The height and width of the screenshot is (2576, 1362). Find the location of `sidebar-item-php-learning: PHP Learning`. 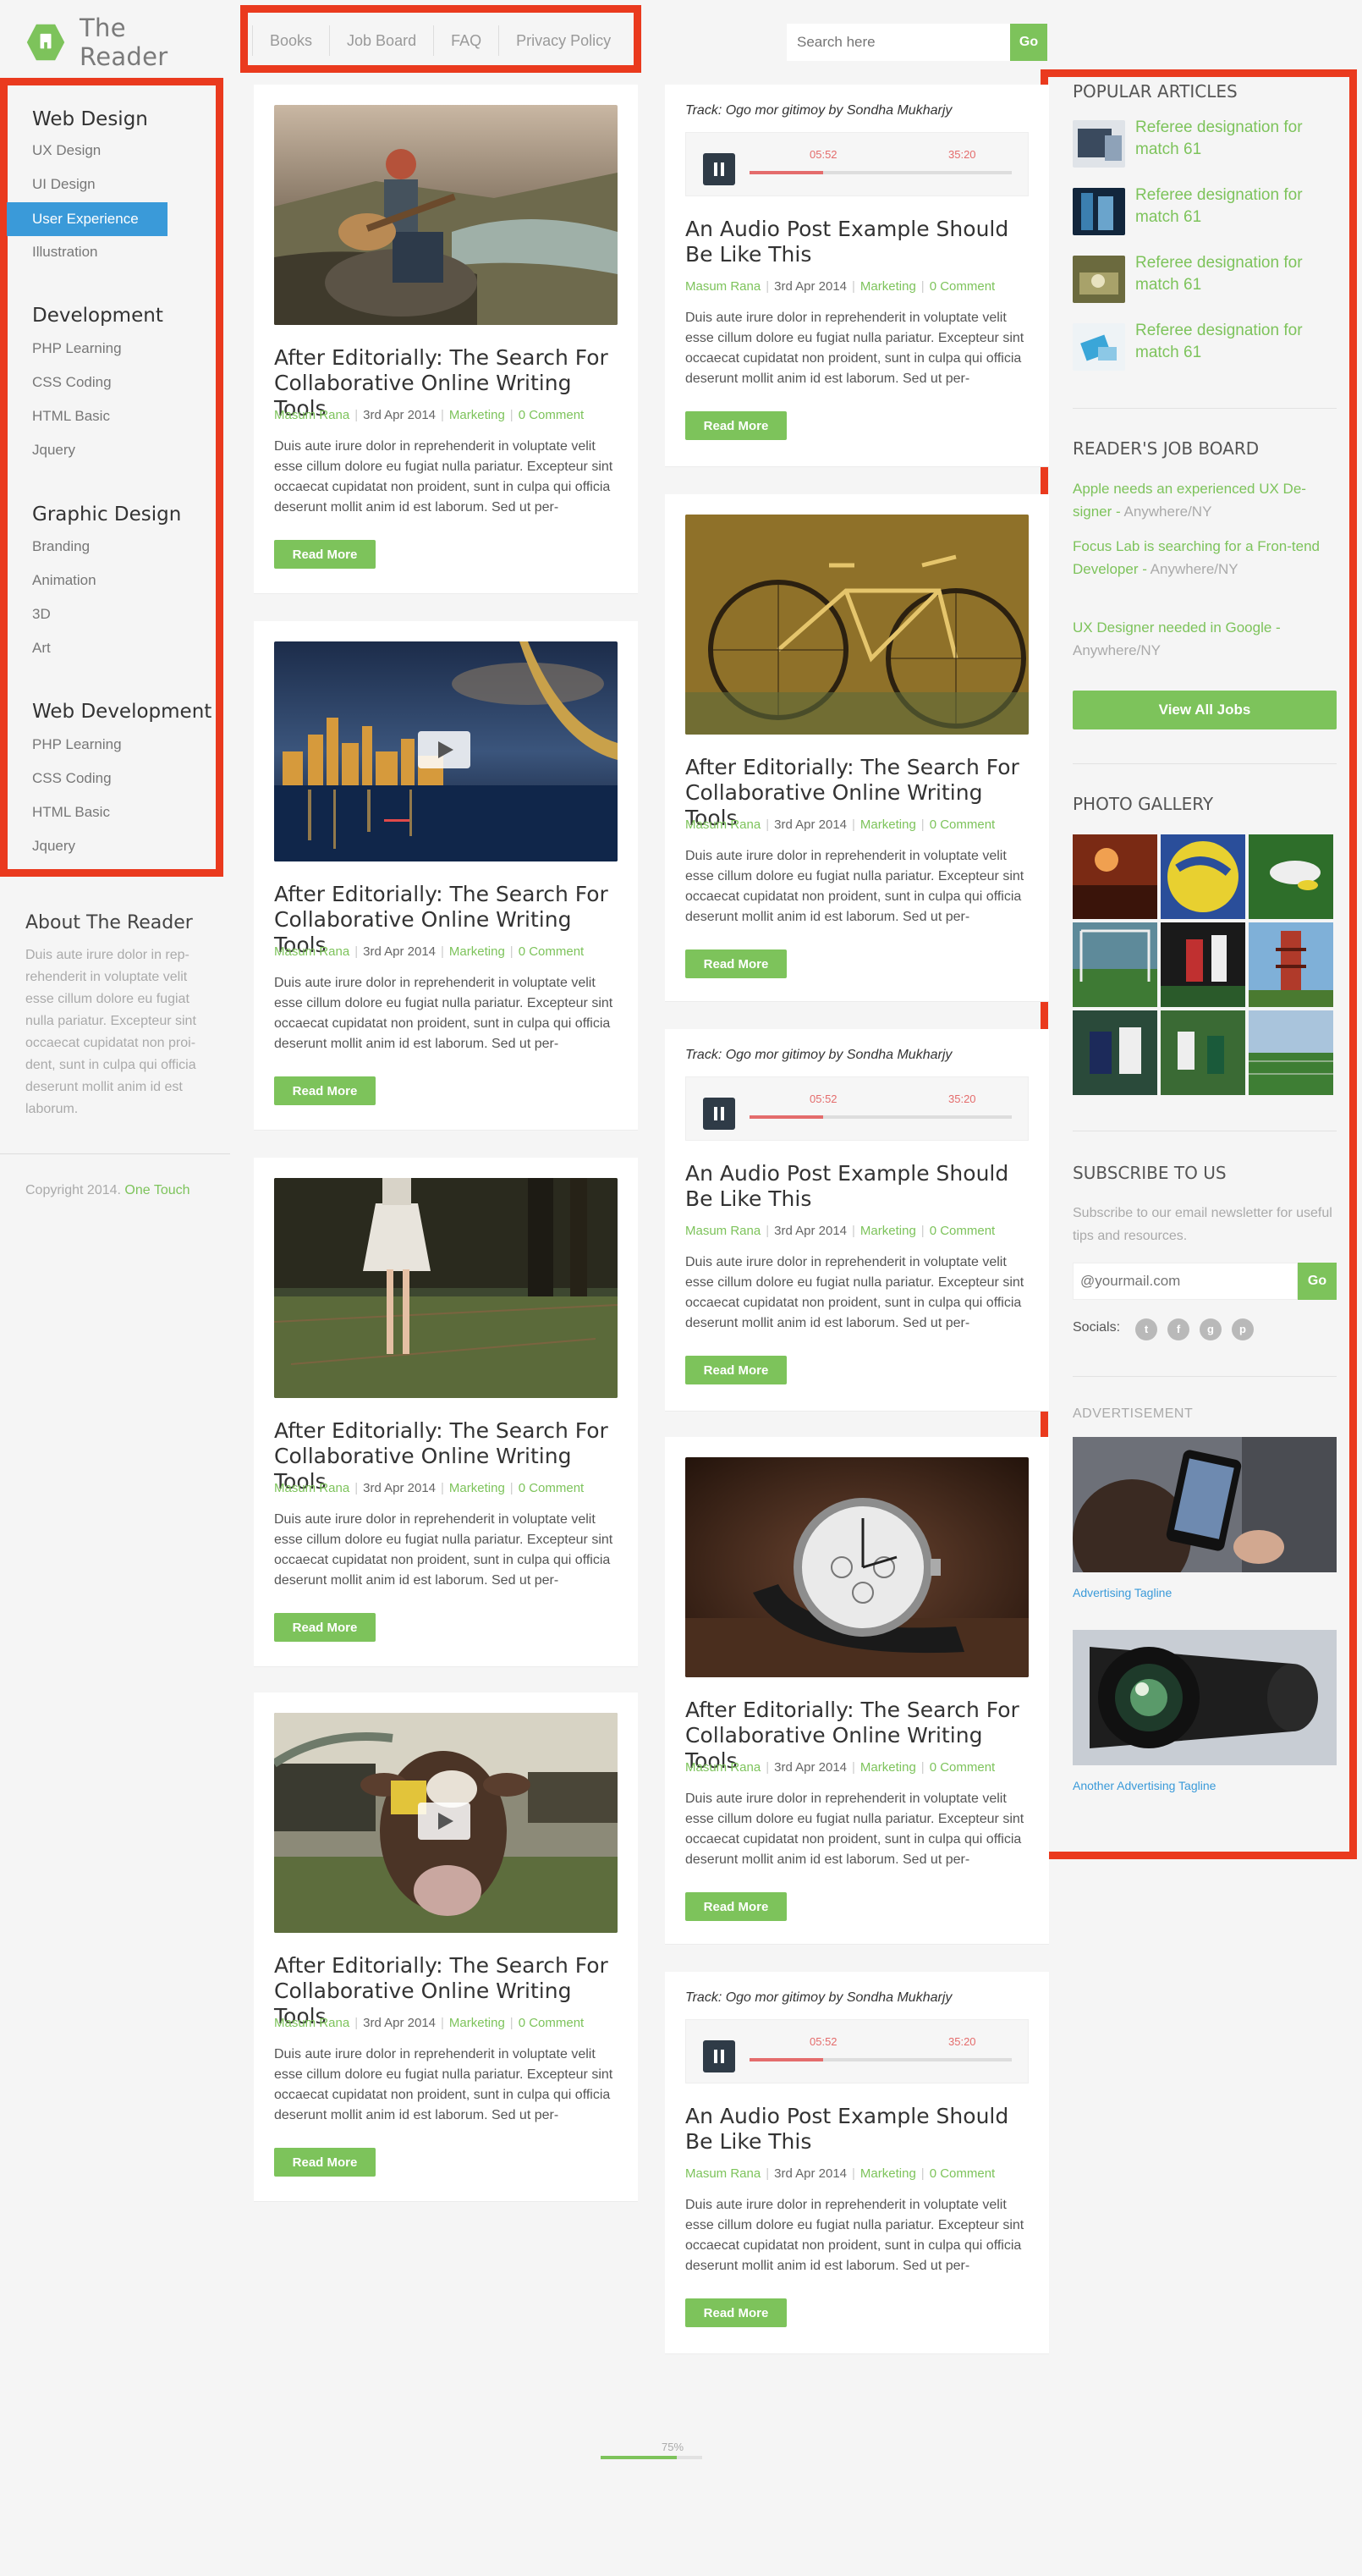

sidebar-item-php-learning: PHP Learning is located at coordinates (77, 348).